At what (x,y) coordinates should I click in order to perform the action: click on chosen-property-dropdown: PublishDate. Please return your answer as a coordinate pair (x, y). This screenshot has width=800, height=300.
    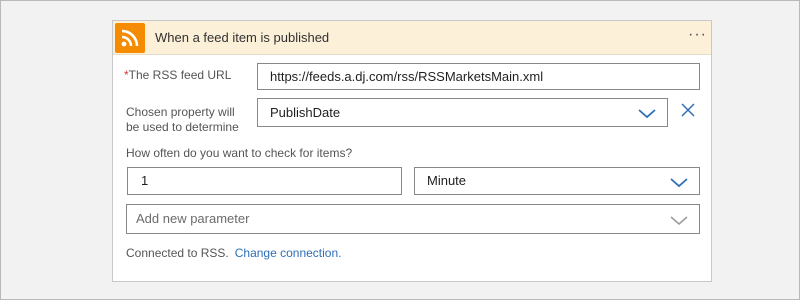
    Looking at the image, I should click on (462, 112).